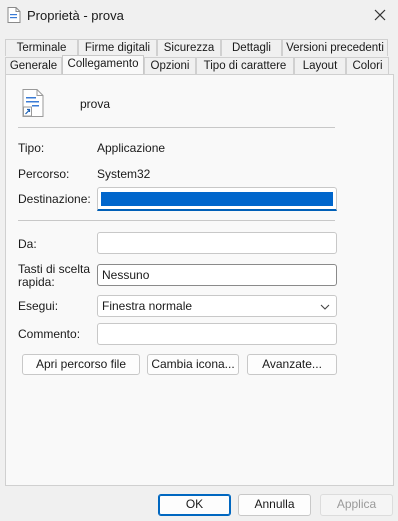 This screenshot has width=398, height=521. I want to click on run-select: Finestra normale, so click(217, 306).